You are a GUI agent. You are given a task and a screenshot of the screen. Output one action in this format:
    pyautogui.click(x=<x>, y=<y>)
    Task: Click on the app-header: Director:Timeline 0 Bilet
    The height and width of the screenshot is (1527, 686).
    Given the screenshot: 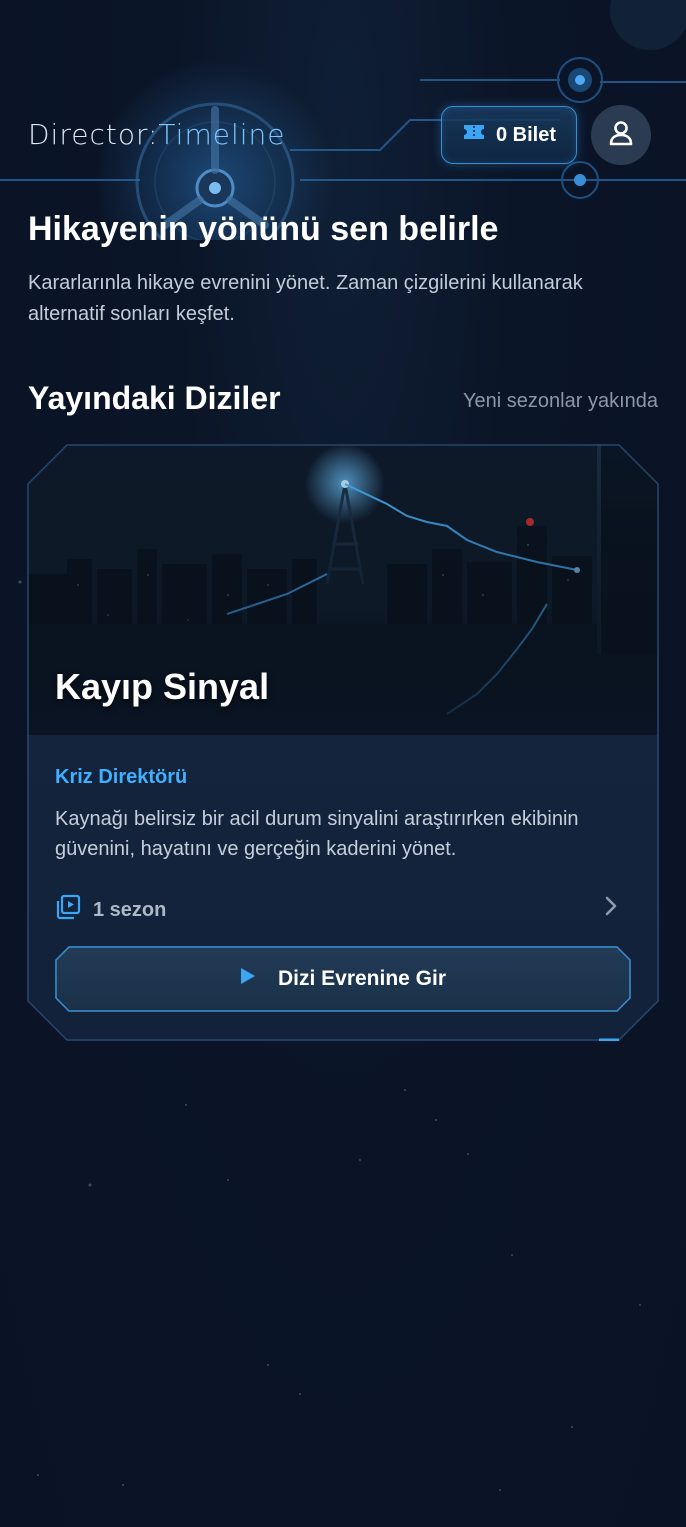 What is the action you would take?
    pyautogui.click(x=343, y=100)
    